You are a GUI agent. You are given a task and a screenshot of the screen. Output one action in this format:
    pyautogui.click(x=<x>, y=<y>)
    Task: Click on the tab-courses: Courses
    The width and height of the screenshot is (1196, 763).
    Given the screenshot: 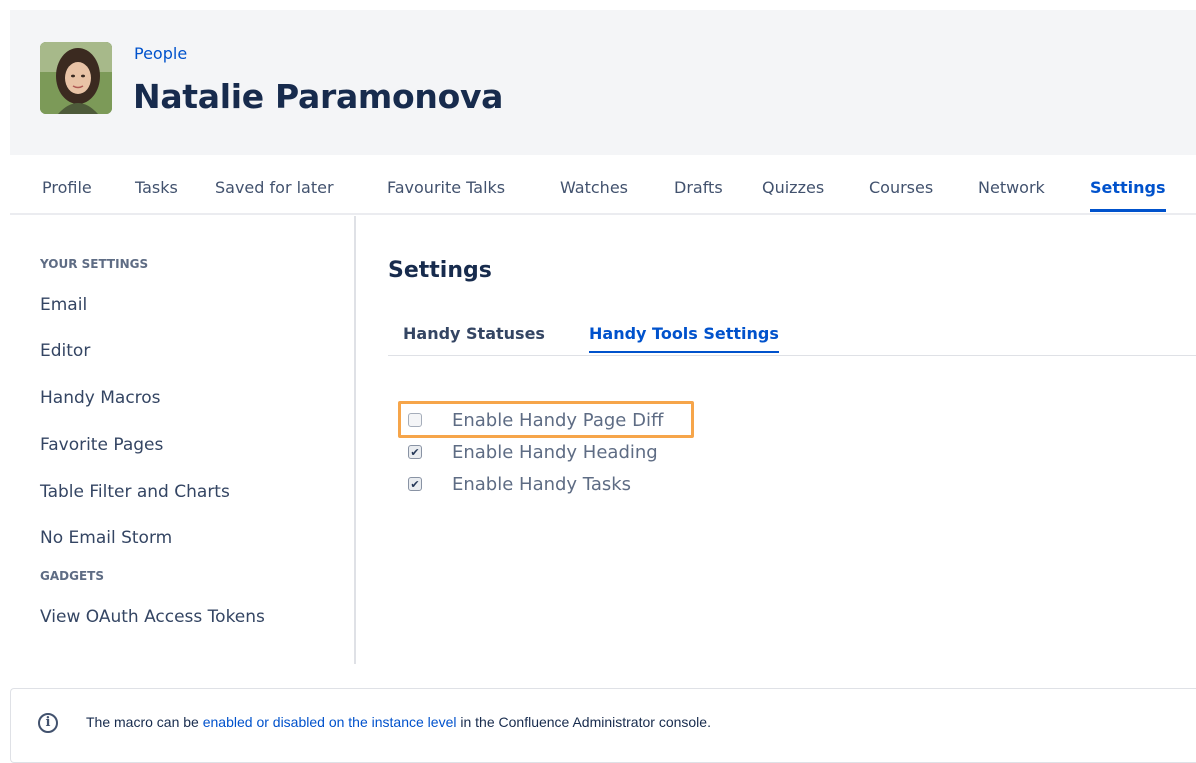 What is the action you would take?
    pyautogui.click(x=901, y=187)
    